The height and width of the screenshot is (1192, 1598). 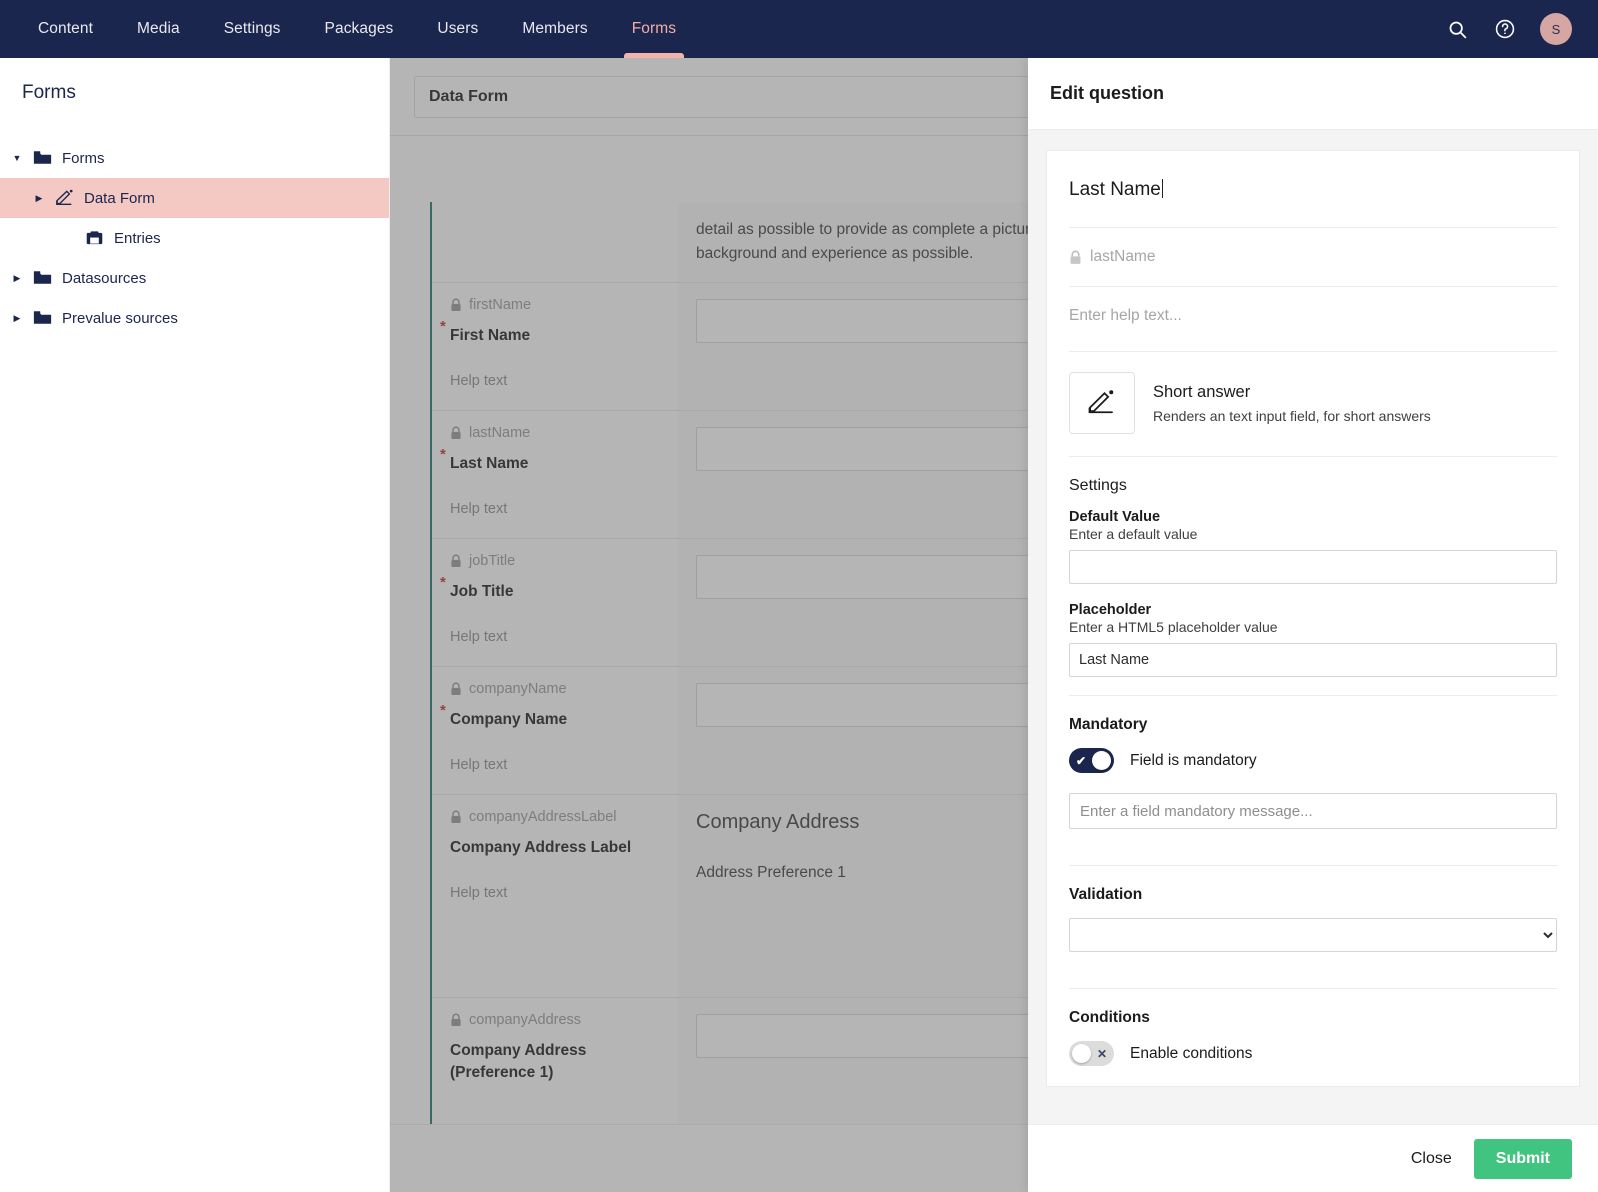 What do you see at coordinates (1457, 29) in the screenshot?
I see `search-icon` at bounding box center [1457, 29].